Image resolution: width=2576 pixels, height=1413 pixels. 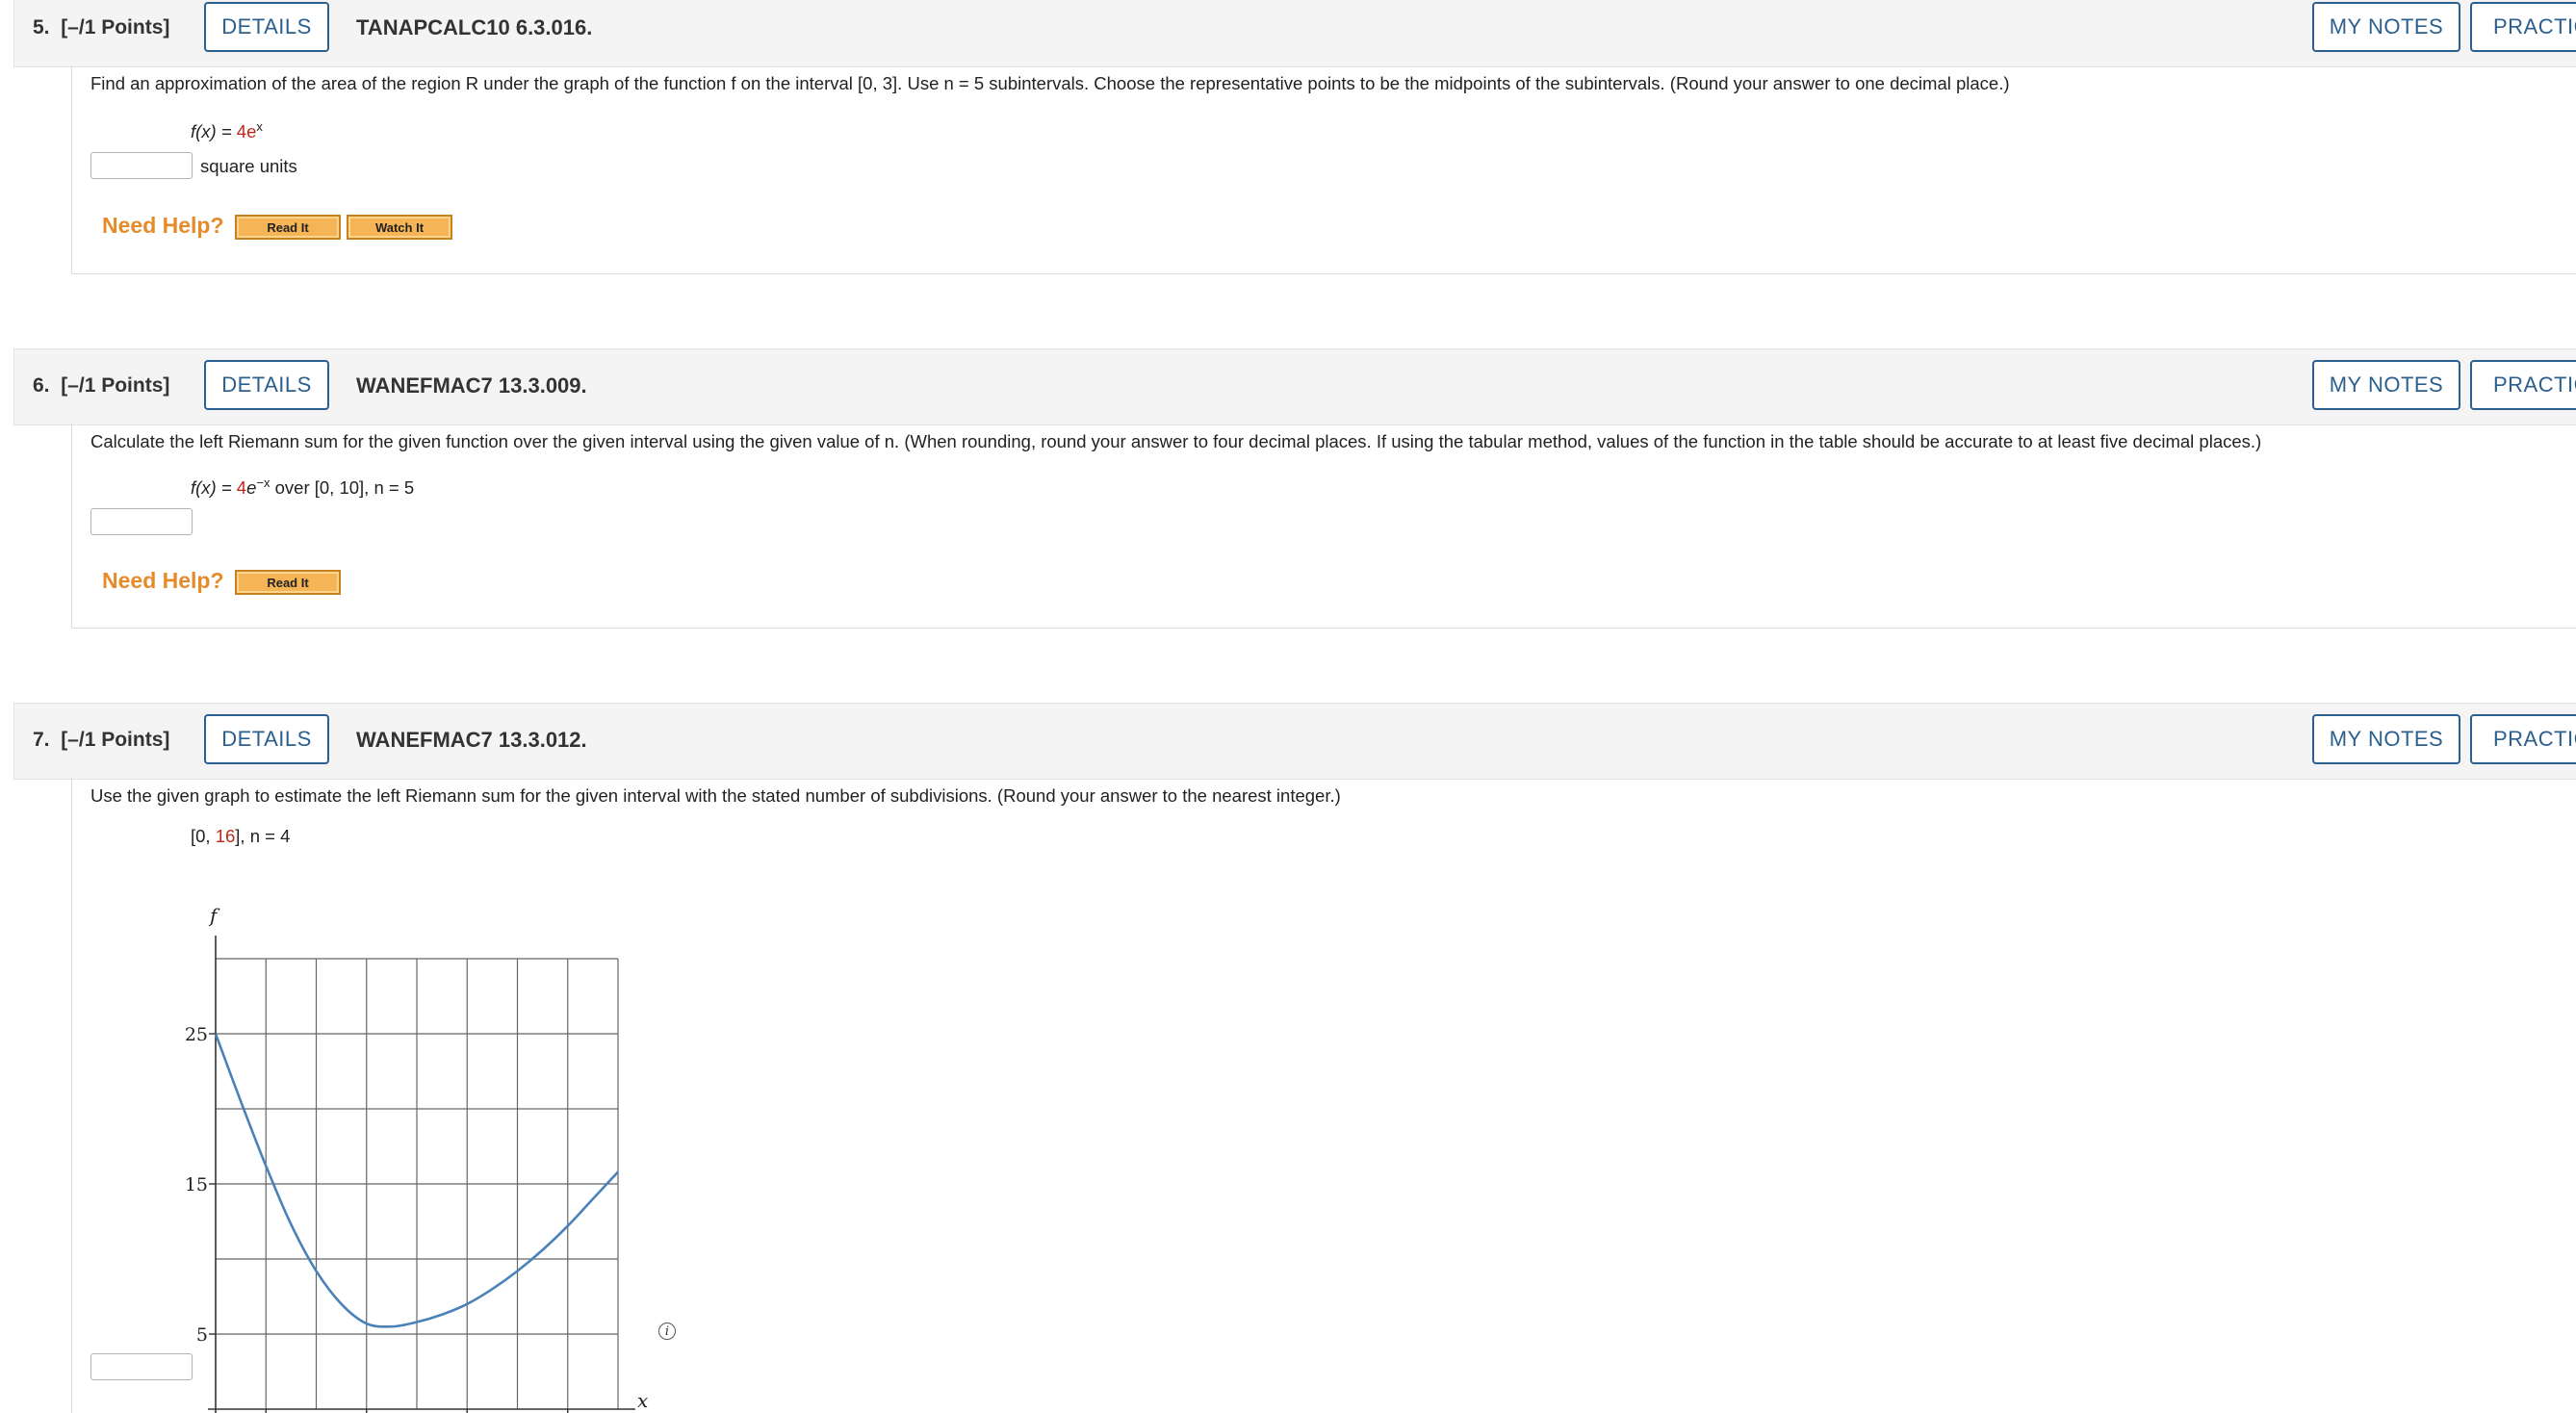 I want to click on problem-code: WANEFMAC7 13.3.012., so click(x=472, y=740).